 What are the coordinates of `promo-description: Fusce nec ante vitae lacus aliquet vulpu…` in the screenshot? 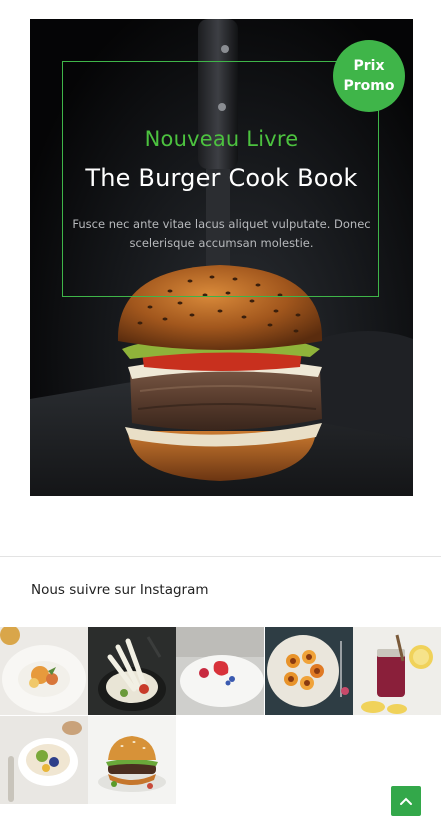 It's located at (221, 233).